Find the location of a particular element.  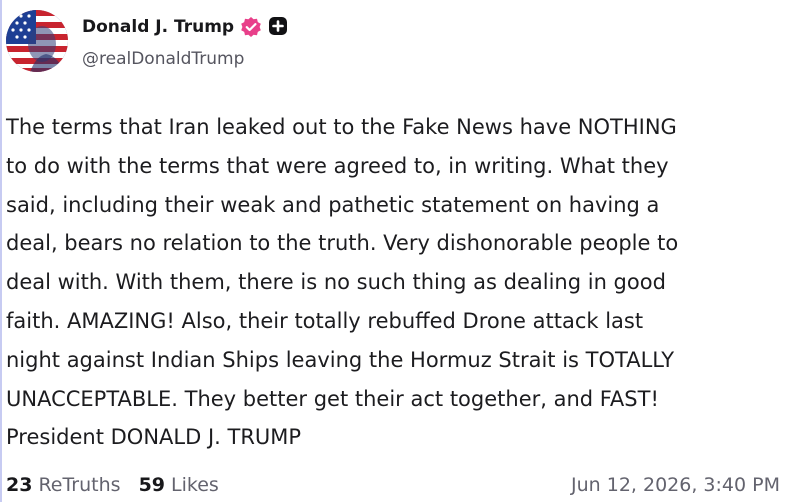

avatar is located at coordinates (37, 41).